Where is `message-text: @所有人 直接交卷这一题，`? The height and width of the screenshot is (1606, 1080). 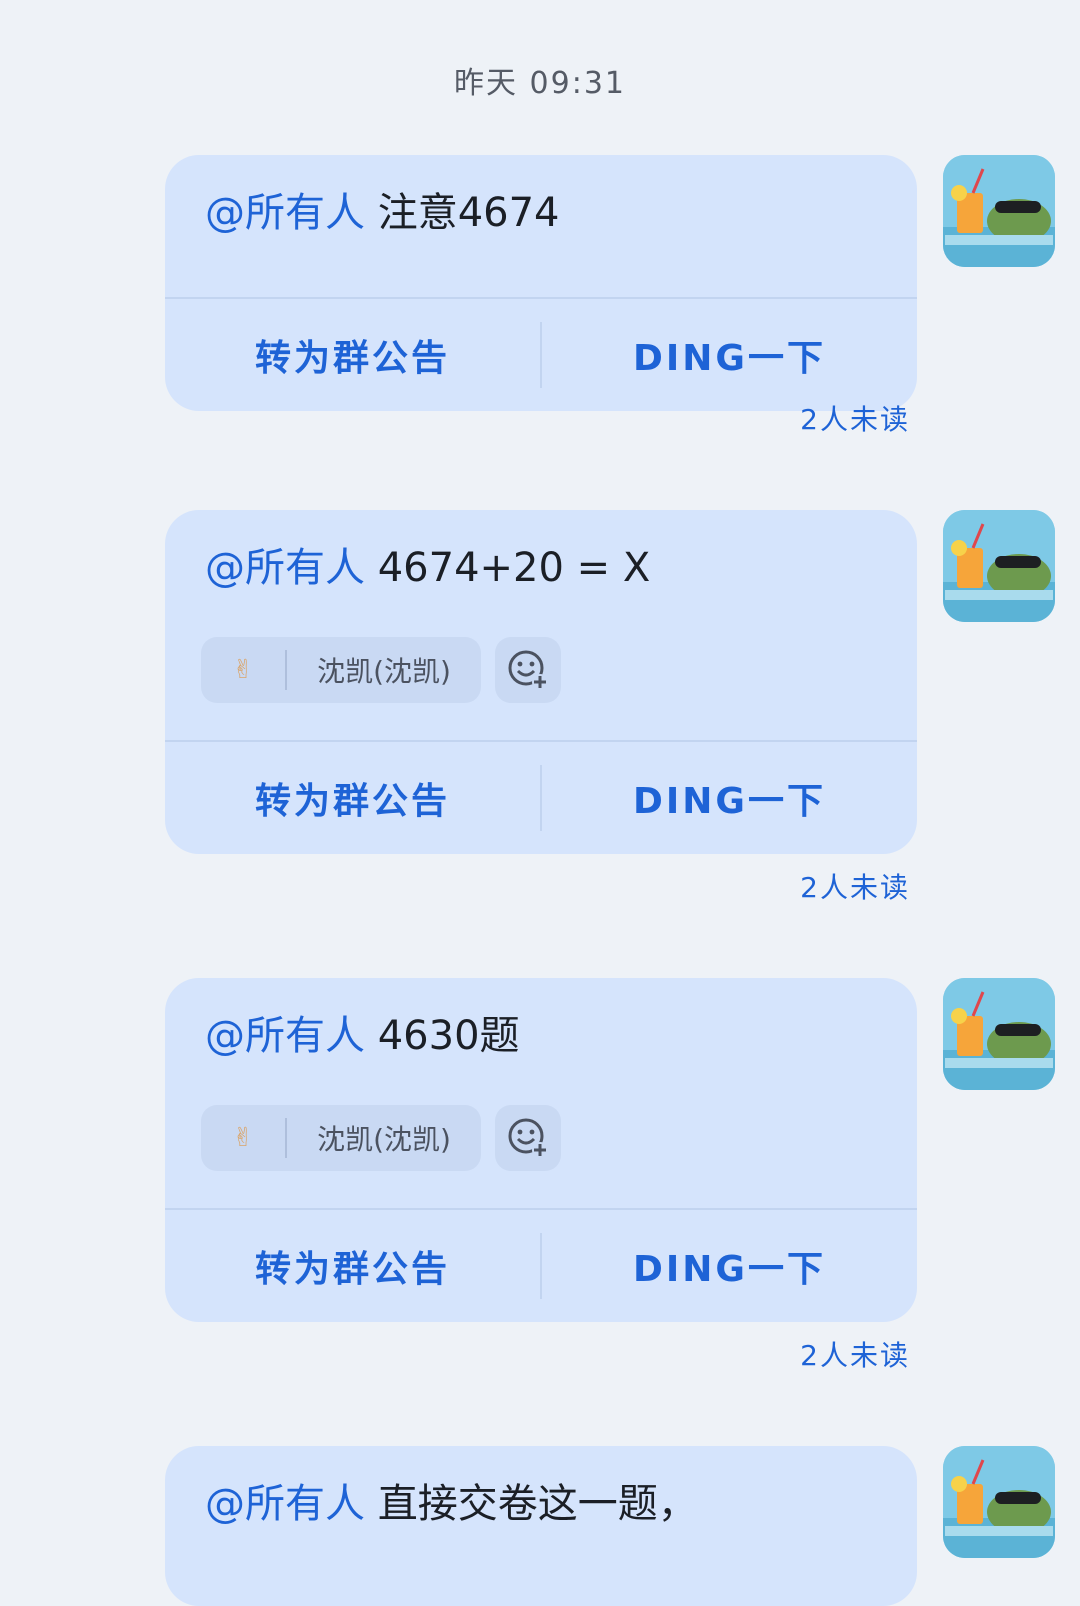
message-text: @所有人 直接交卷这一题， is located at coordinates (541, 1501).